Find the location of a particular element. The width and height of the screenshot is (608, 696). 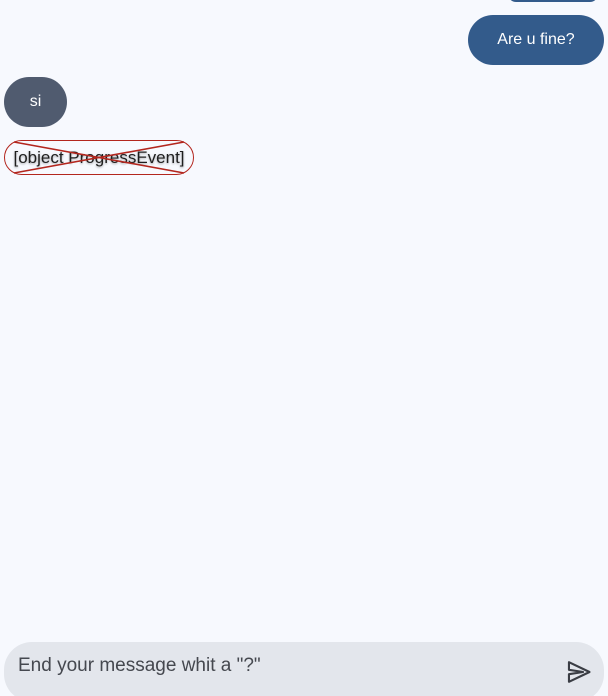

assistant-message-text: si is located at coordinates (35, 101).